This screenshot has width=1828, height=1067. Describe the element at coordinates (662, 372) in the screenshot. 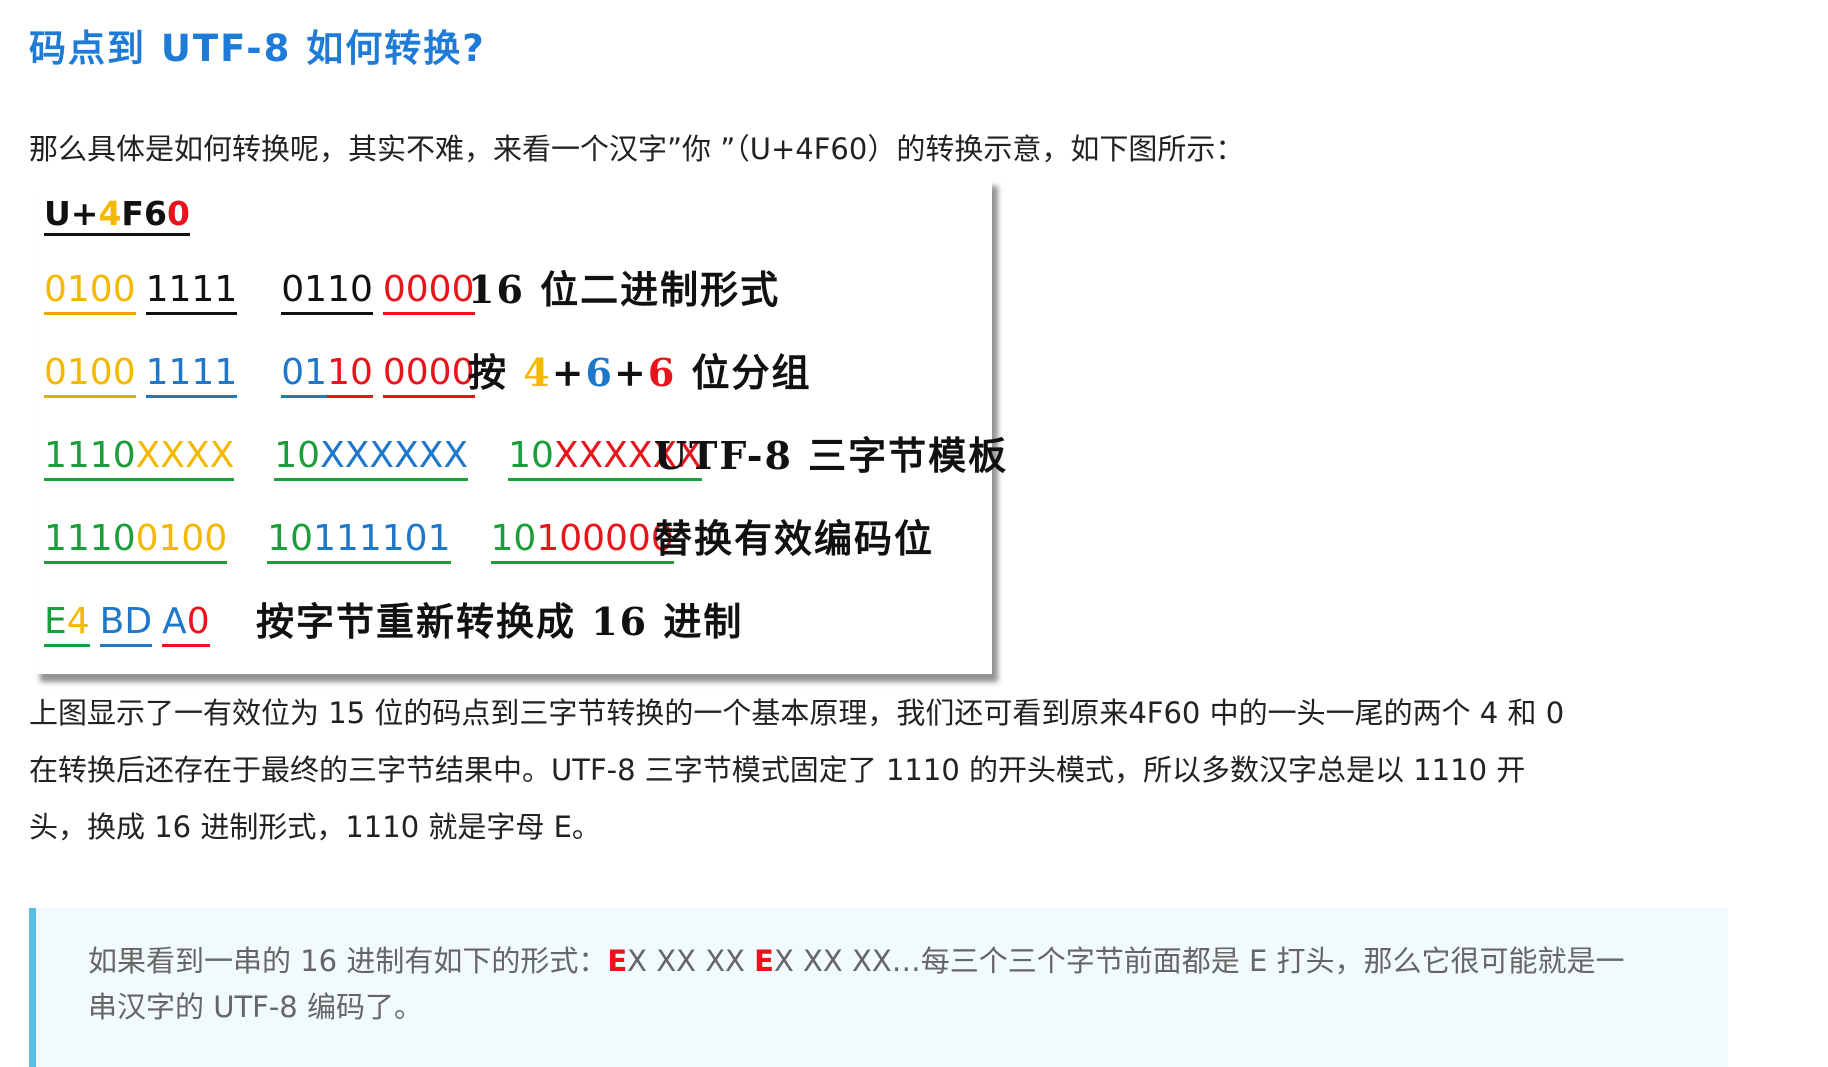

I see `grouping-number-6b: 6` at that location.